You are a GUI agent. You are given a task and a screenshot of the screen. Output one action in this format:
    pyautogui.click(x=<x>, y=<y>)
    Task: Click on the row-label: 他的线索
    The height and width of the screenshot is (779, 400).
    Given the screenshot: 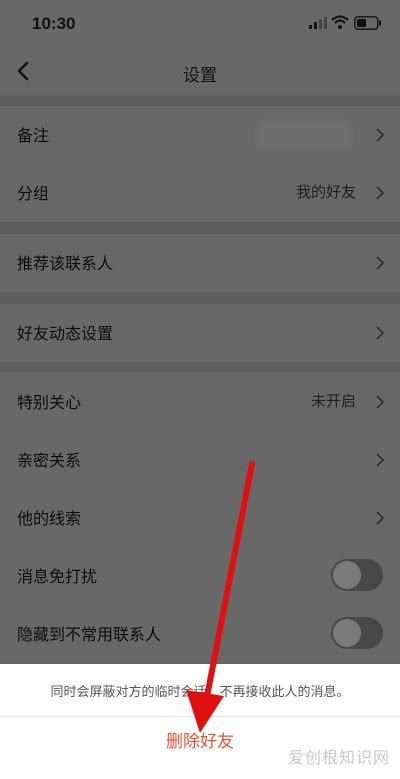 What is the action you would take?
    pyautogui.click(x=49, y=518)
    